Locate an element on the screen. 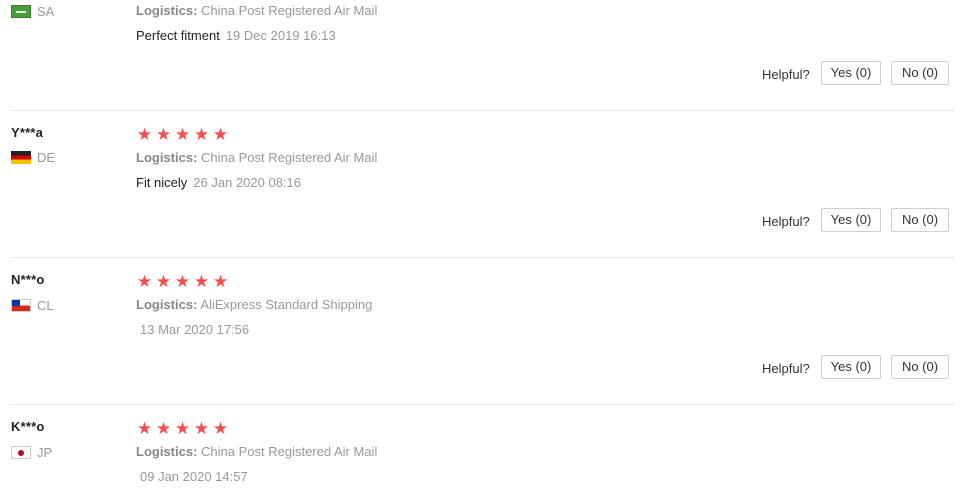  country-code: DE is located at coordinates (46, 157).